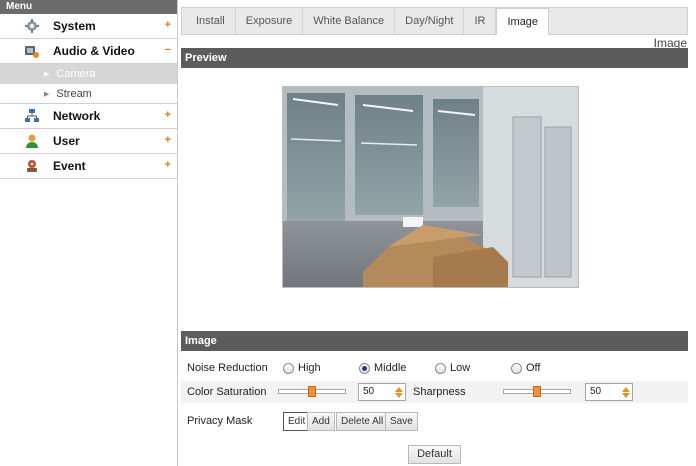 This screenshot has width=696, height=466. What do you see at coordinates (434, 421) in the screenshot?
I see `privacy-mask-row: Privacy Mask Edit Add Delete All Save` at bounding box center [434, 421].